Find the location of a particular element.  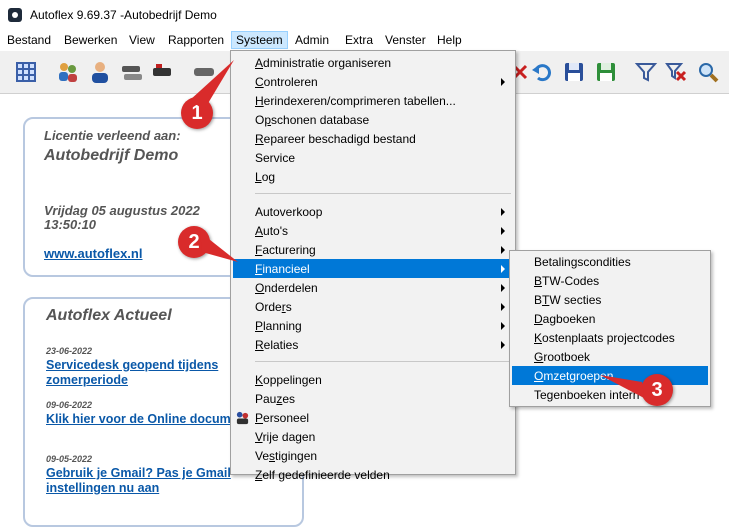

menu-bestand: Bestand is located at coordinates (29, 40).